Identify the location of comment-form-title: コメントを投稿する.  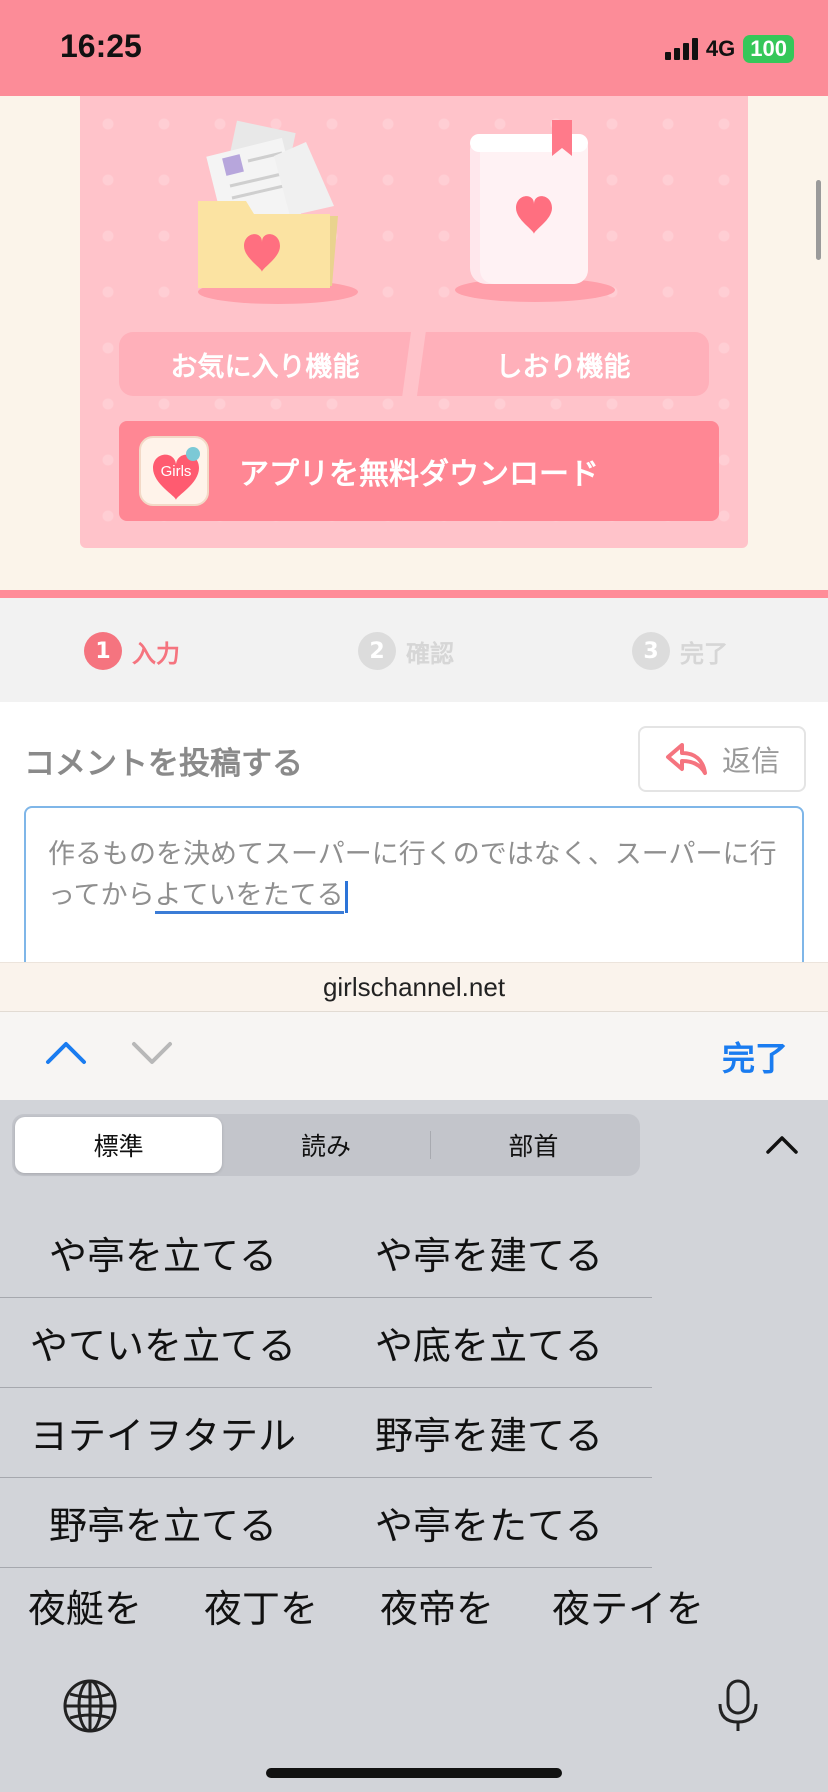
(163, 764).